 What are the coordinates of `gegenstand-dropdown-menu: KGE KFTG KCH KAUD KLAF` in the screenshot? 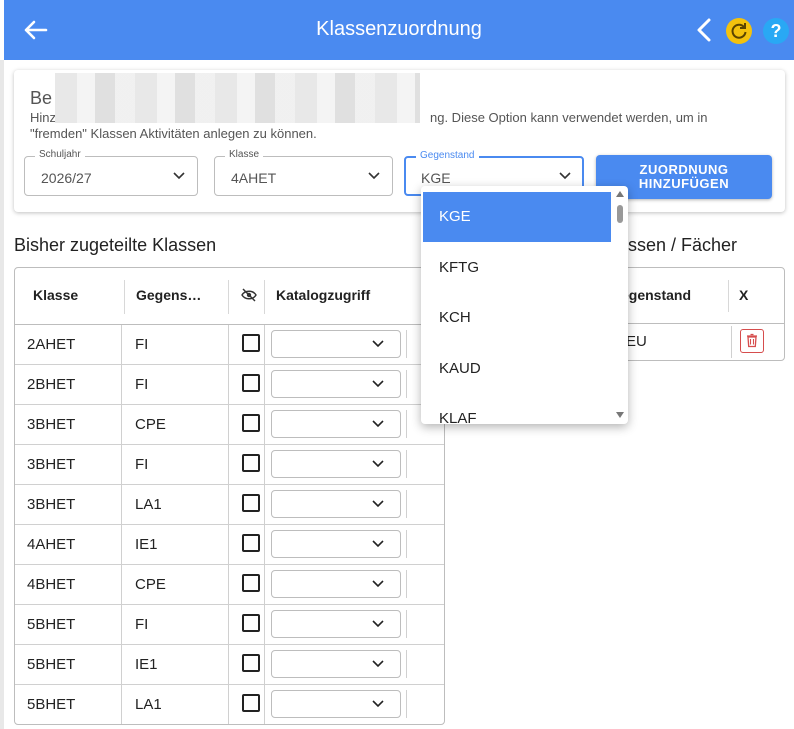 It's located at (524, 305).